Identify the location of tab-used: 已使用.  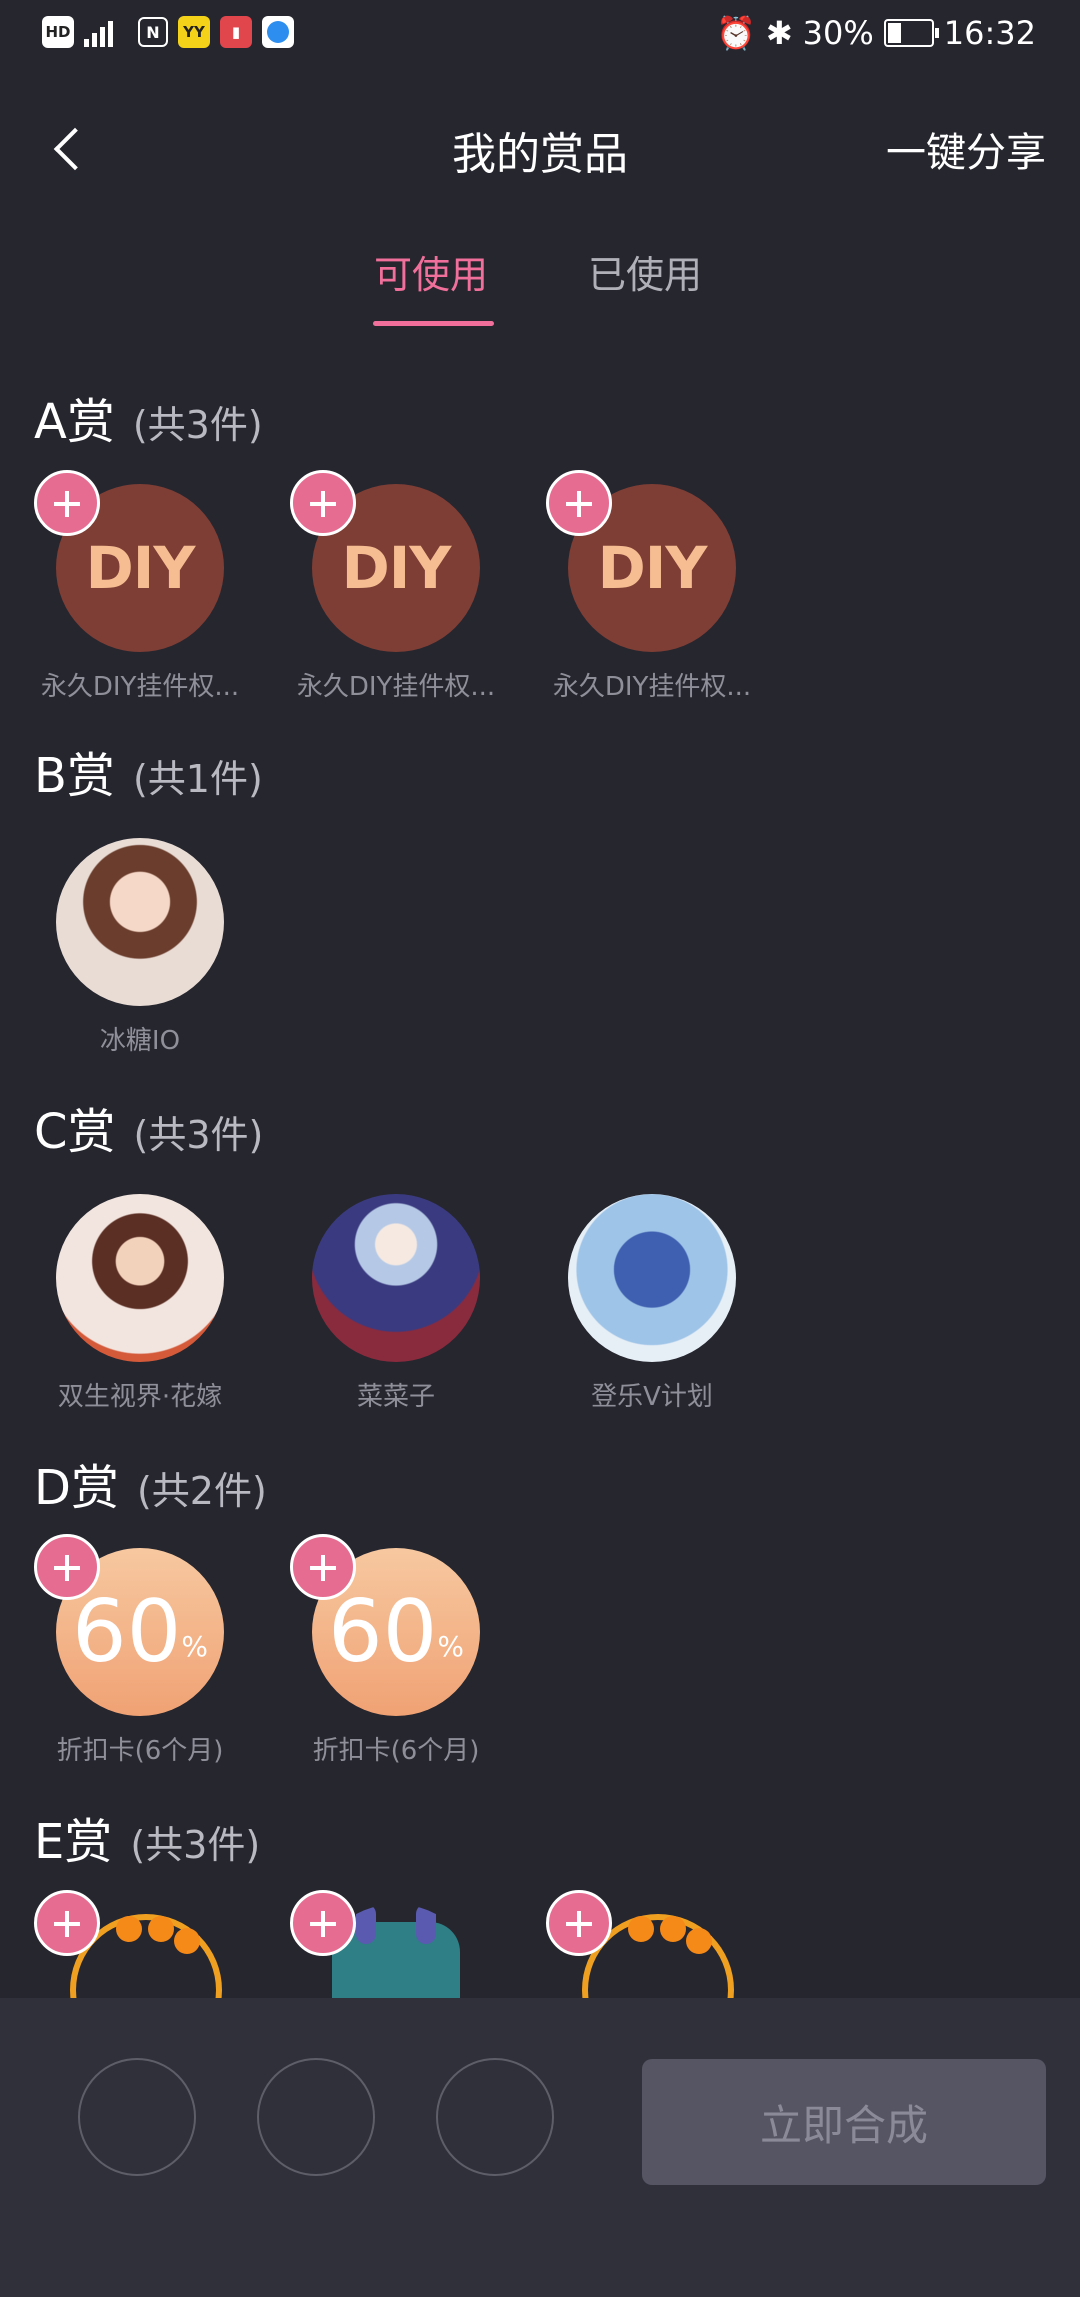
(645, 271).